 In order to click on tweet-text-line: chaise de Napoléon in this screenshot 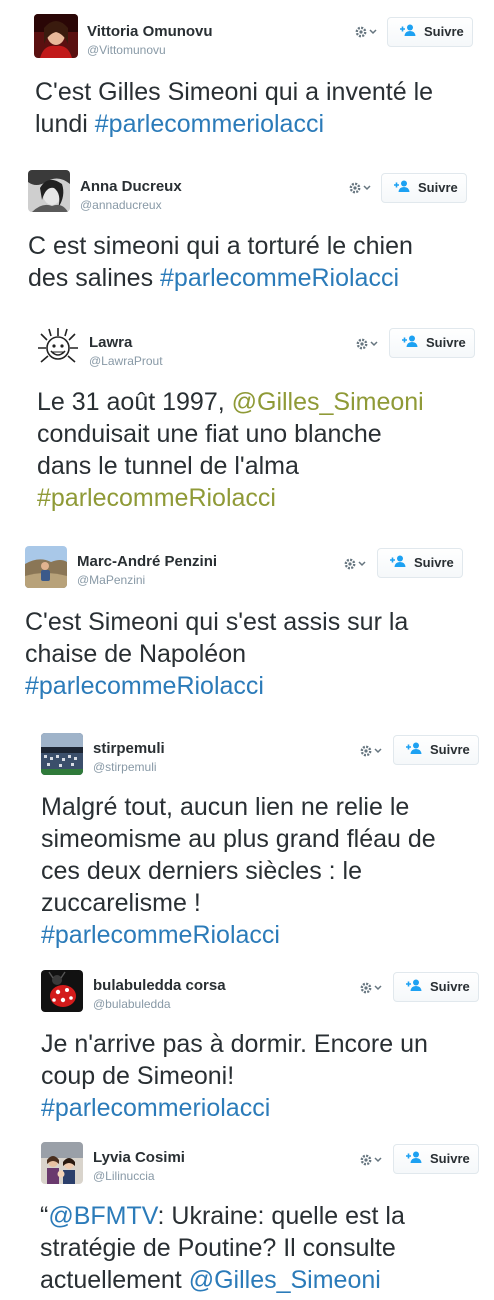, I will do `click(135, 654)`.